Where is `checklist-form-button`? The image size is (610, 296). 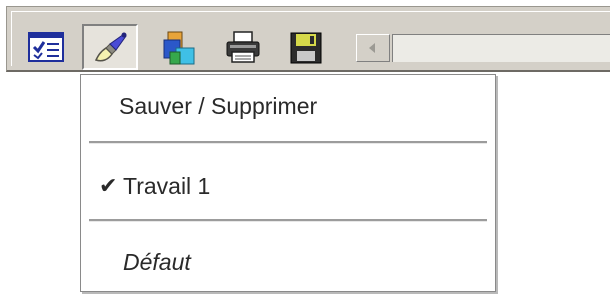
checklist-form-button is located at coordinates (46, 47).